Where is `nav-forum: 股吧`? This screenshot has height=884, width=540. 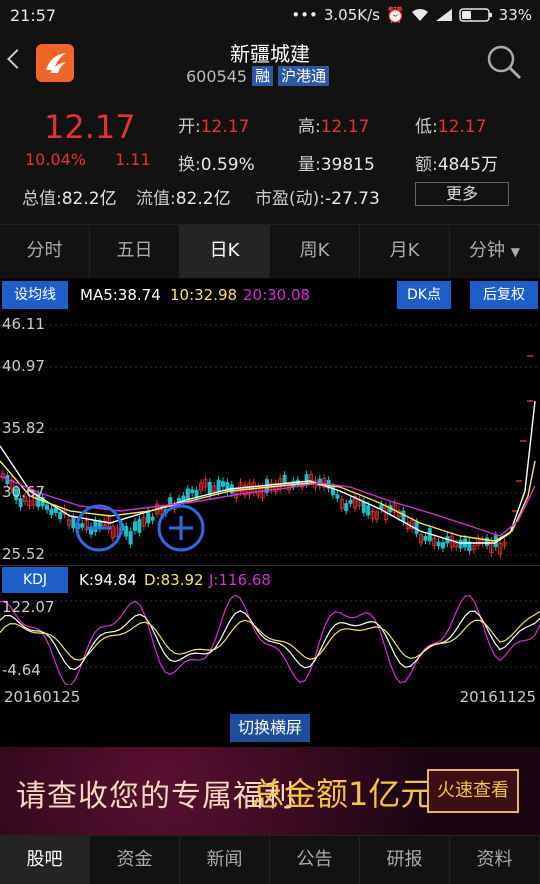
nav-forum: 股吧 is located at coordinates (45, 860).